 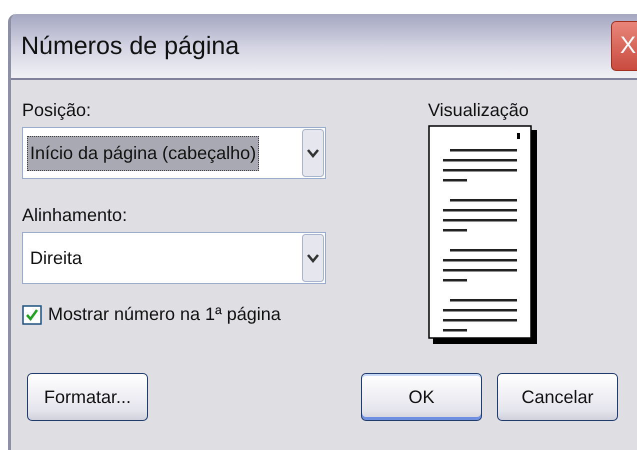 I want to click on dropdown-field: Início da página (cabeçalho), so click(x=174, y=153).